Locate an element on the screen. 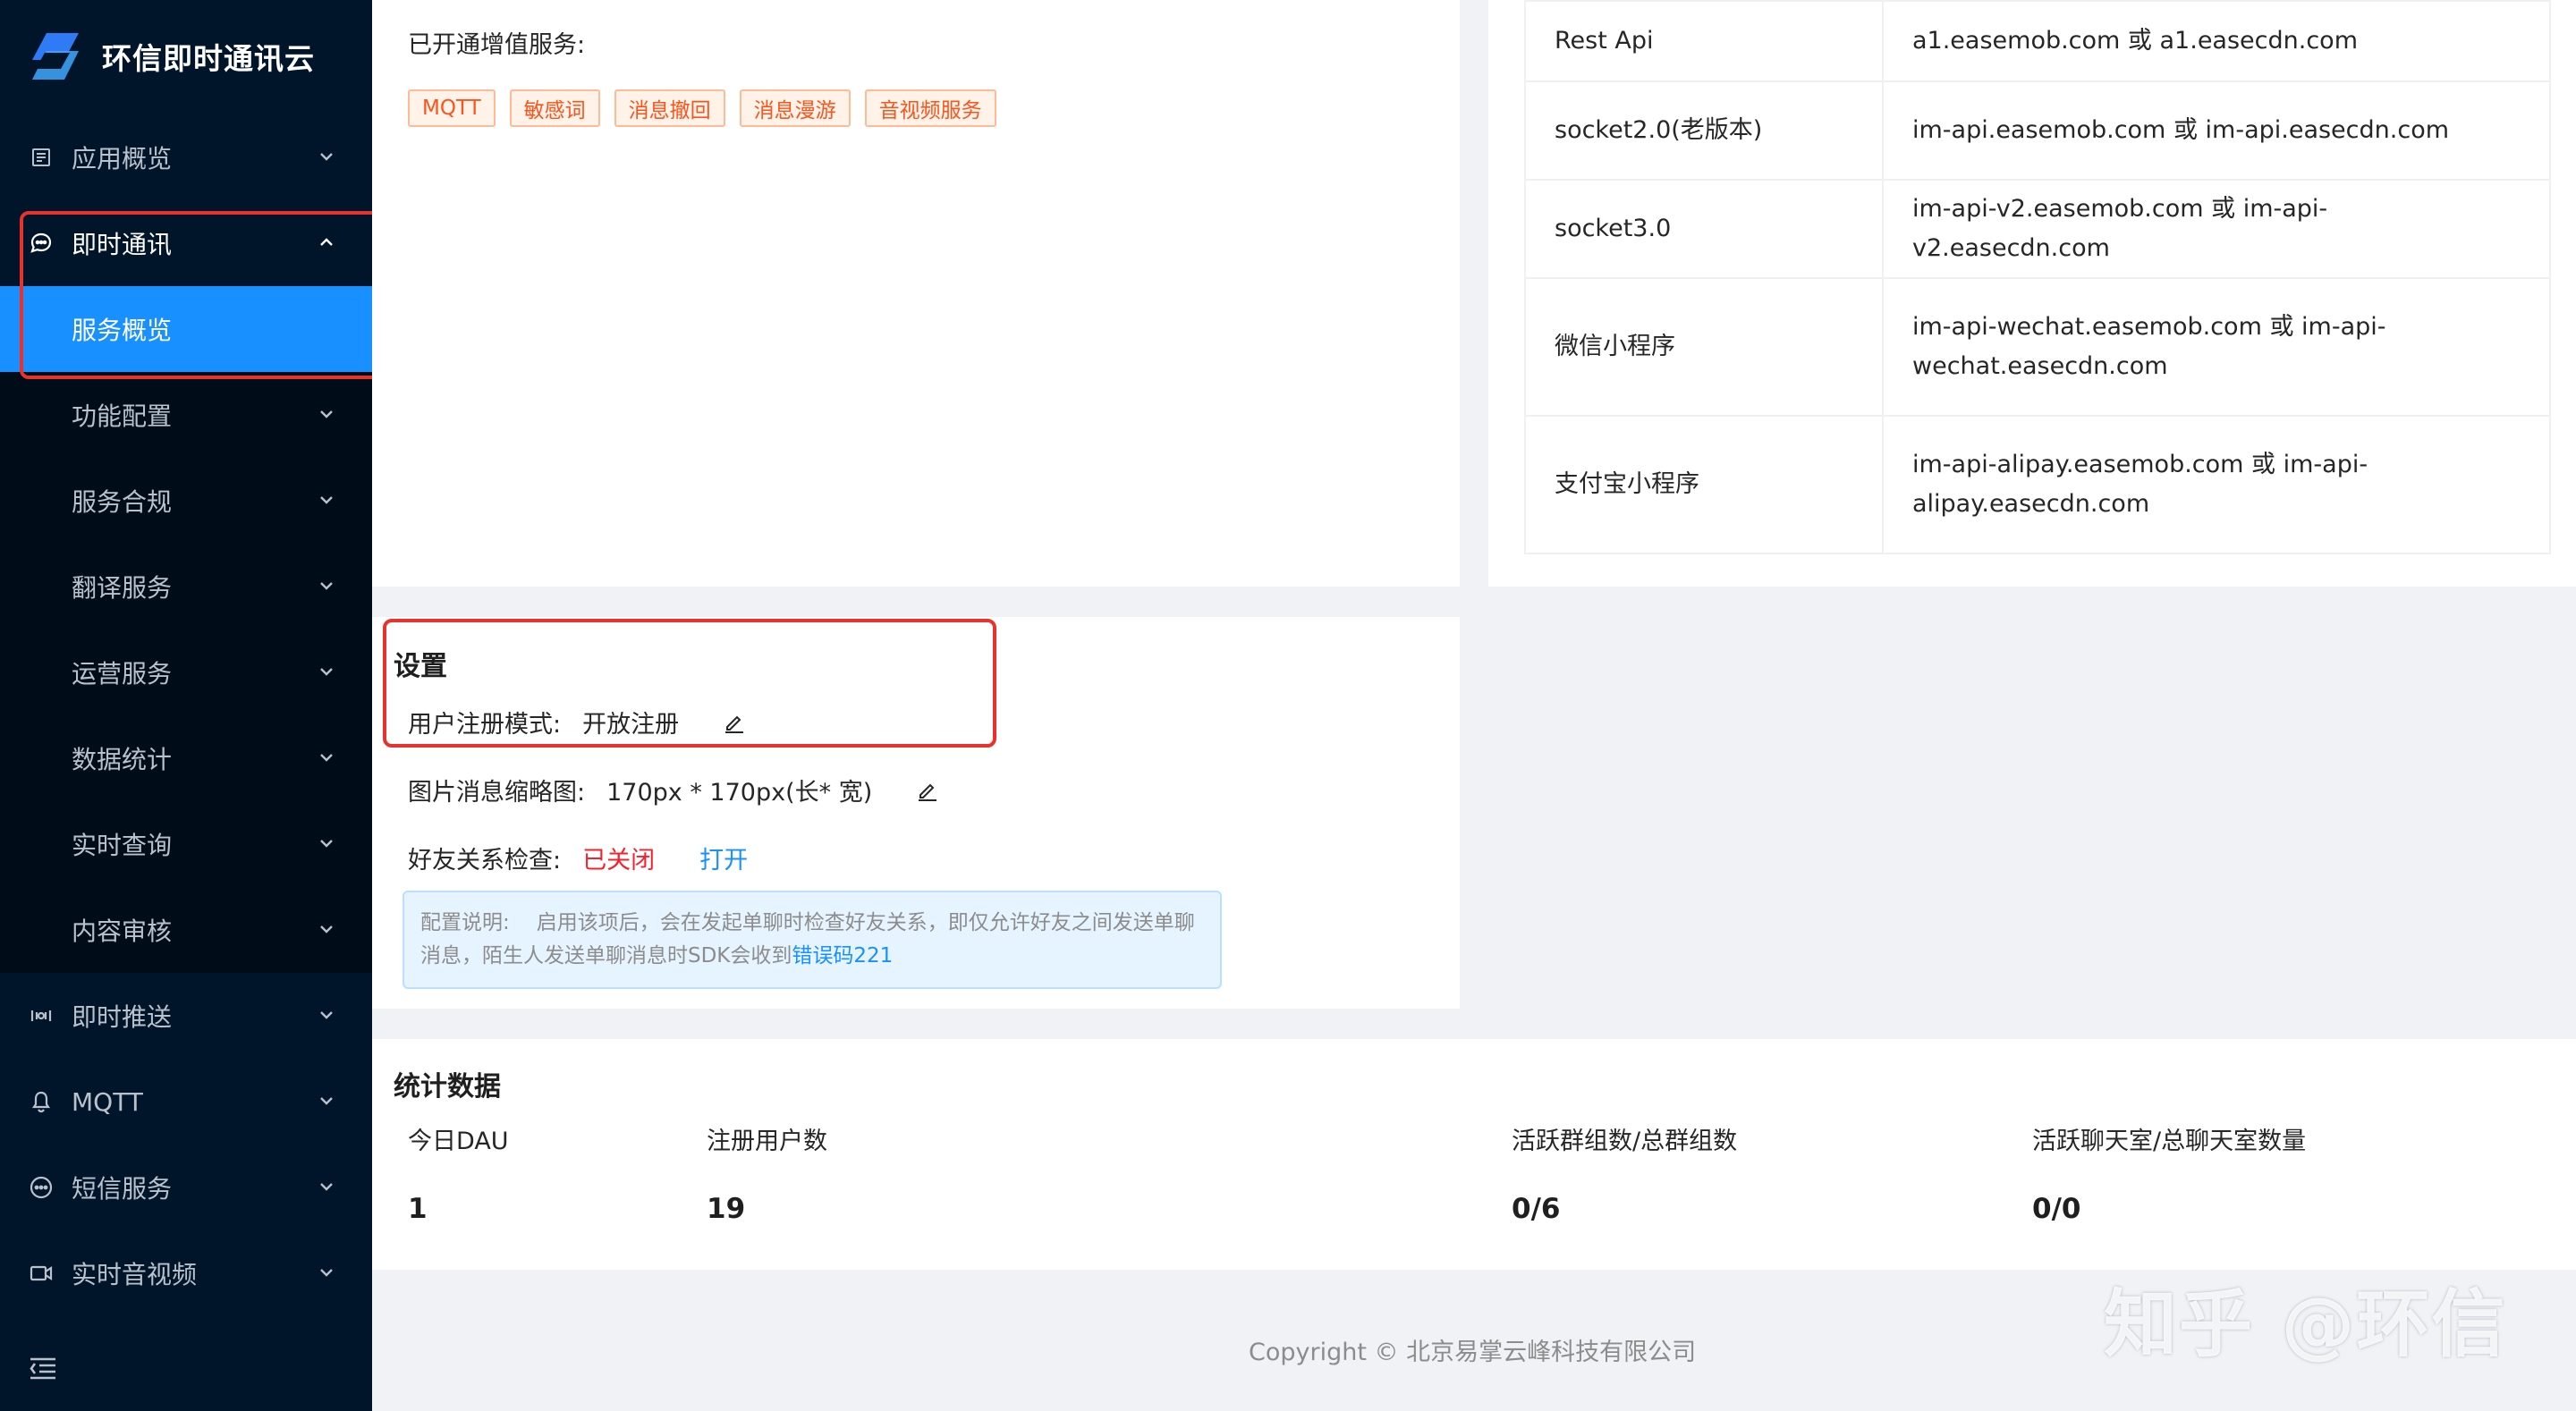 This screenshot has height=1411, width=2576. sidebar-item-compliance: 服务合规 is located at coordinates (186, 501).